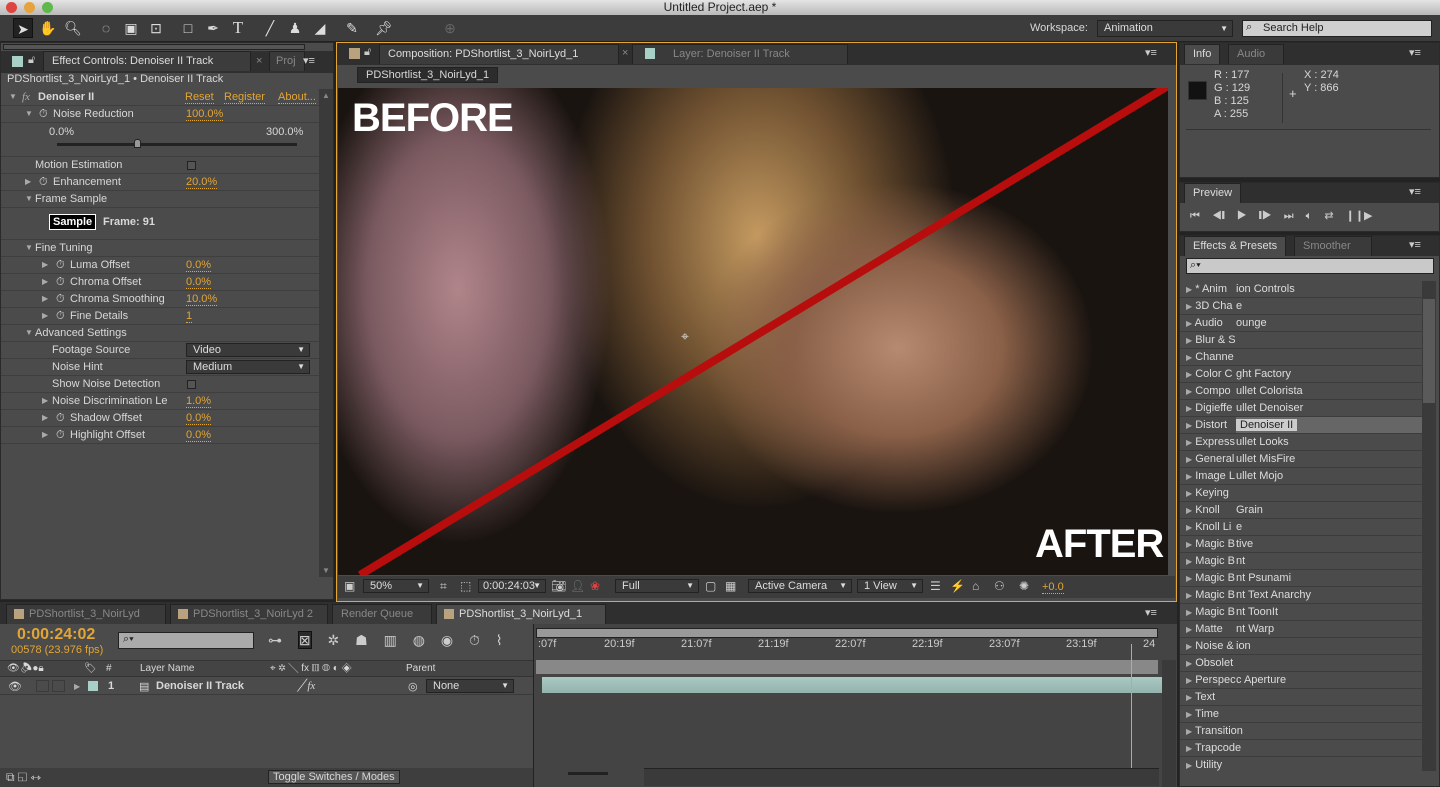 The width and height of the screenshot is (1440, 787). I want to click on expand-layer-switches-icon: ⧉ ◱ ⇿, so click(23, 777).